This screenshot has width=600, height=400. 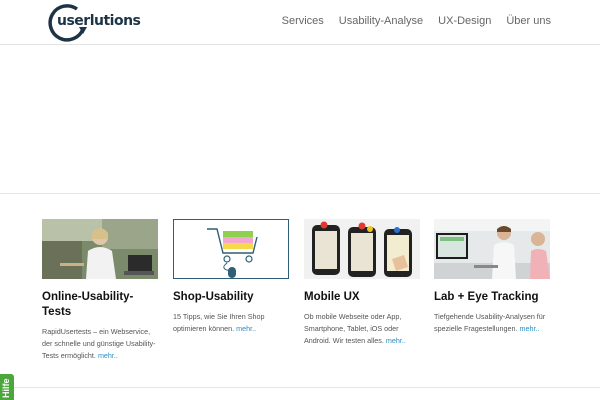 What do you see at coordinates (99, 21) in the screenshot?
I see `logo-text: userlutions` at bounding box center [99, 21].